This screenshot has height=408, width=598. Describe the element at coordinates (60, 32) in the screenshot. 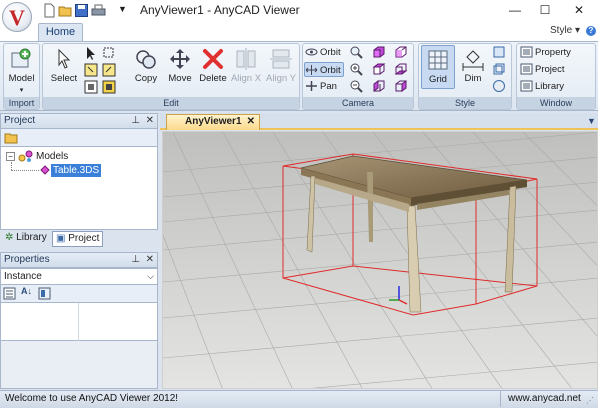

I see `tab-home: Home` at that location.